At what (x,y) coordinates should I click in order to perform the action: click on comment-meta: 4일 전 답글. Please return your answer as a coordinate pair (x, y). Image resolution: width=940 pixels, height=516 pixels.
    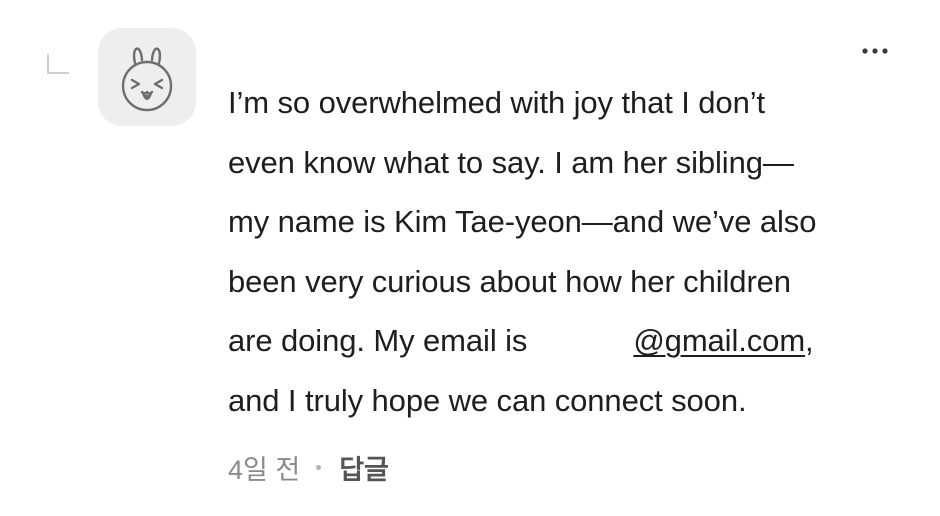
    Looking at the image, I should click on (308, 467).